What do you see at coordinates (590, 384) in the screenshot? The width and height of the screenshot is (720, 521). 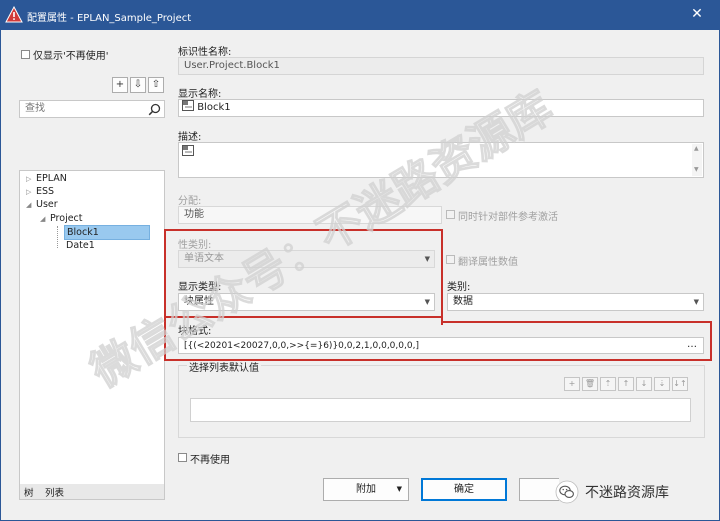 I see `list-delete-button: 🗑` at bounding box center [590, 384].